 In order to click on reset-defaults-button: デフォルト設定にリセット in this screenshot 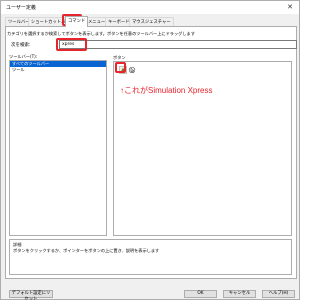, I will do `click(31, 295)`.